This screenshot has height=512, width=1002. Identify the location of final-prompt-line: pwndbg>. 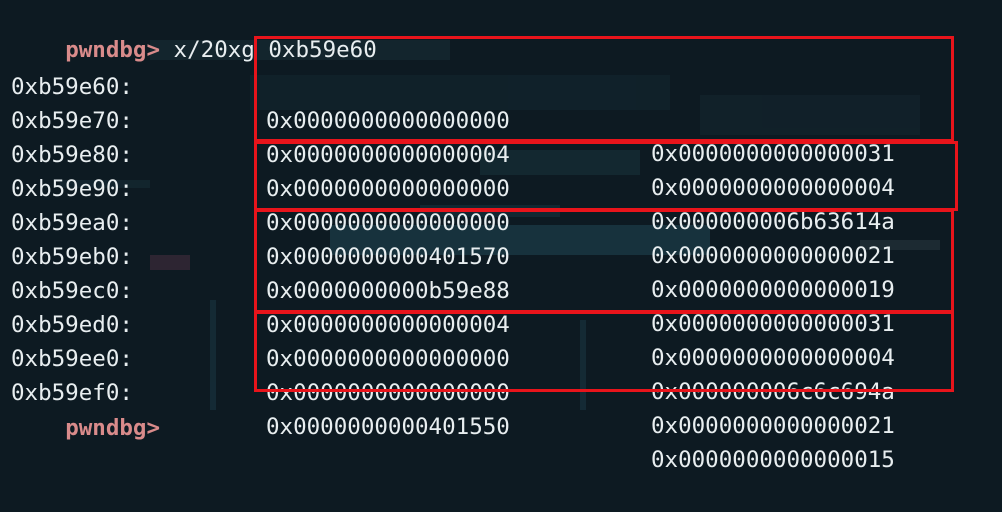
(85, 409).